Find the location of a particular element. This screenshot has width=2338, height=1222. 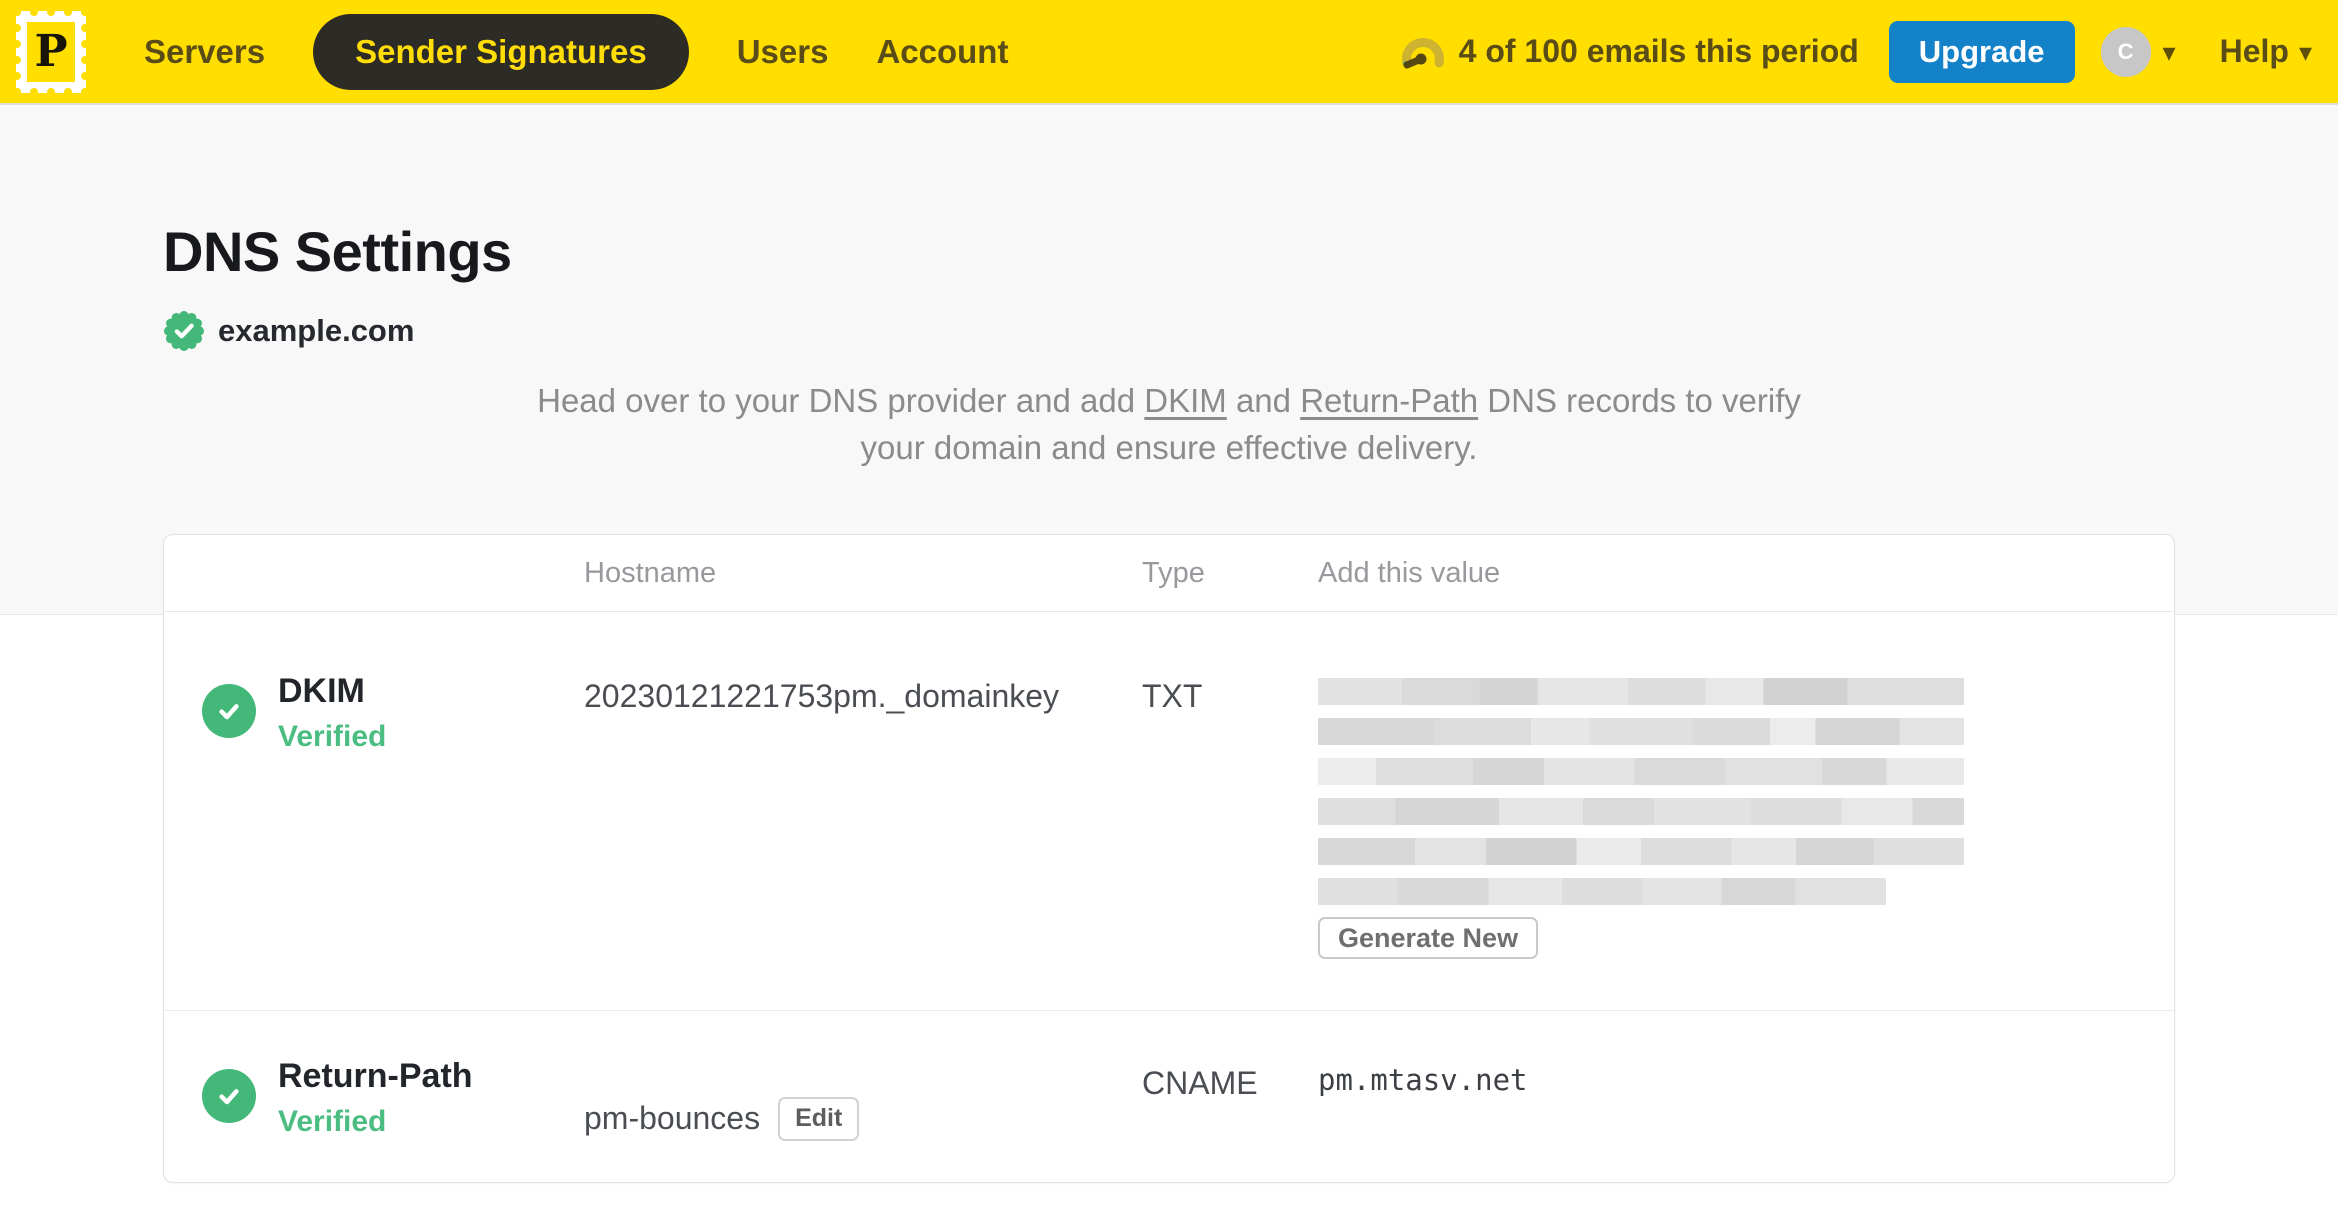

record-value-cell: Generate New is located at coordinates (1746, 811).